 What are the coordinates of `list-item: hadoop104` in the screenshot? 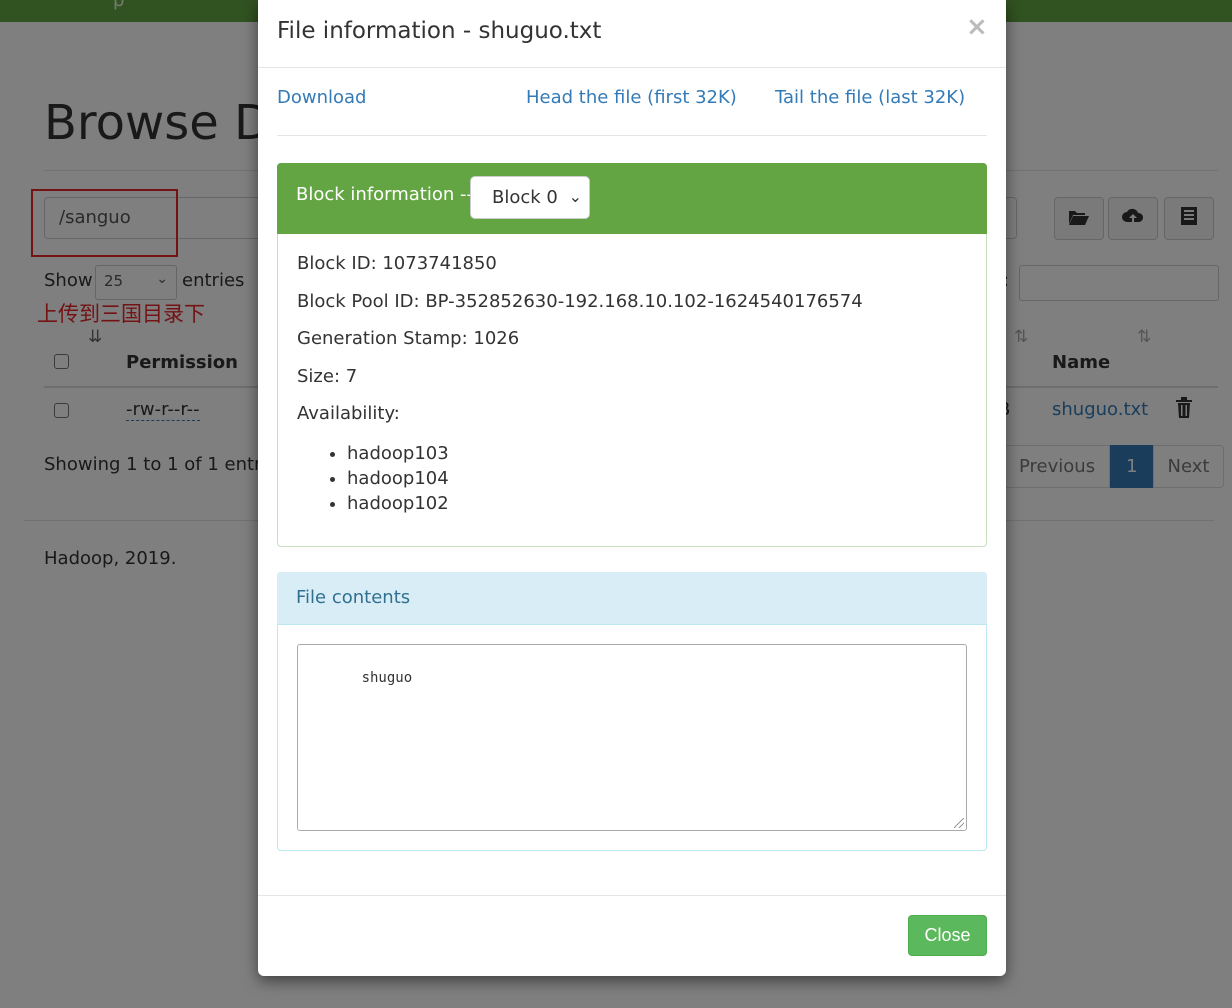 It's located at (398, 478).